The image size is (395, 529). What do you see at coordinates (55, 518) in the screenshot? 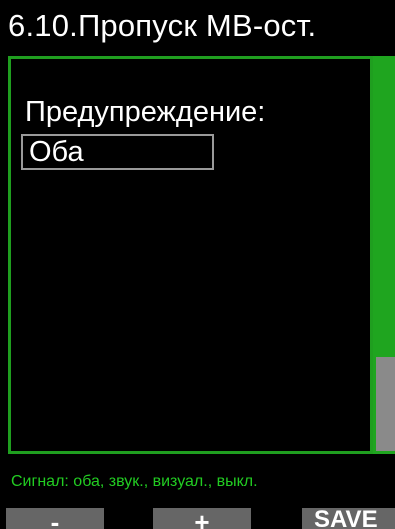
I see `minus-button: -` at bounding box center [55, 518].